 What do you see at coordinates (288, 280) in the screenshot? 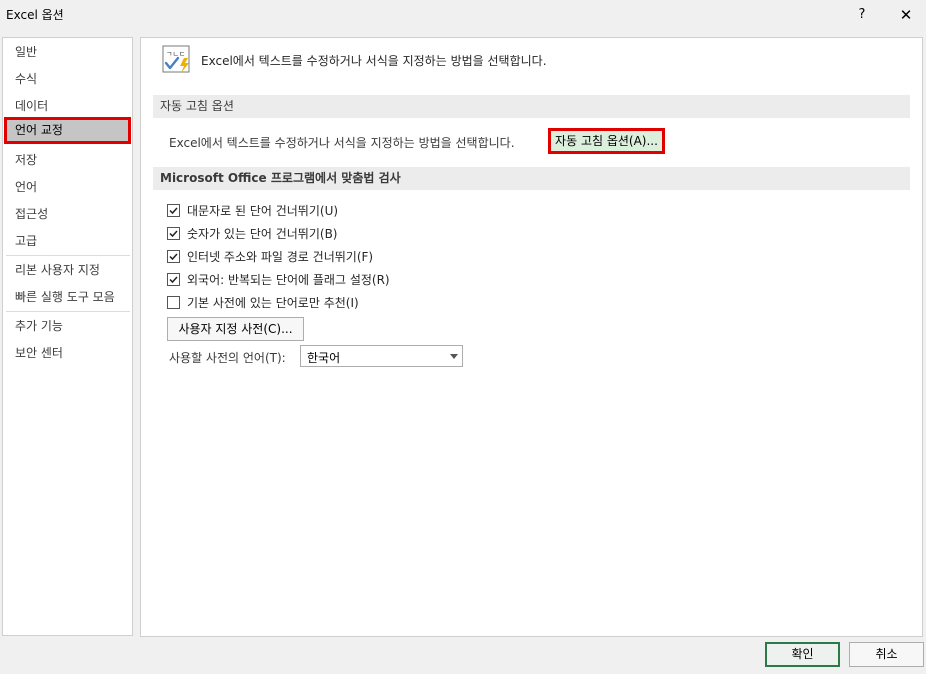
I see `checkbox-label: 외국어: 반복되는 단어에 플래그 설정(R)` at bounding box center [288, 280].